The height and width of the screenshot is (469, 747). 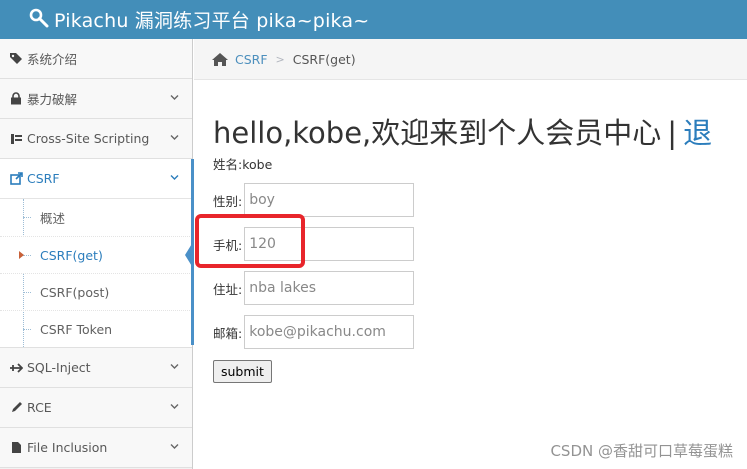 I want to click on phone-row: 手机:, so click(x=314, y=244).